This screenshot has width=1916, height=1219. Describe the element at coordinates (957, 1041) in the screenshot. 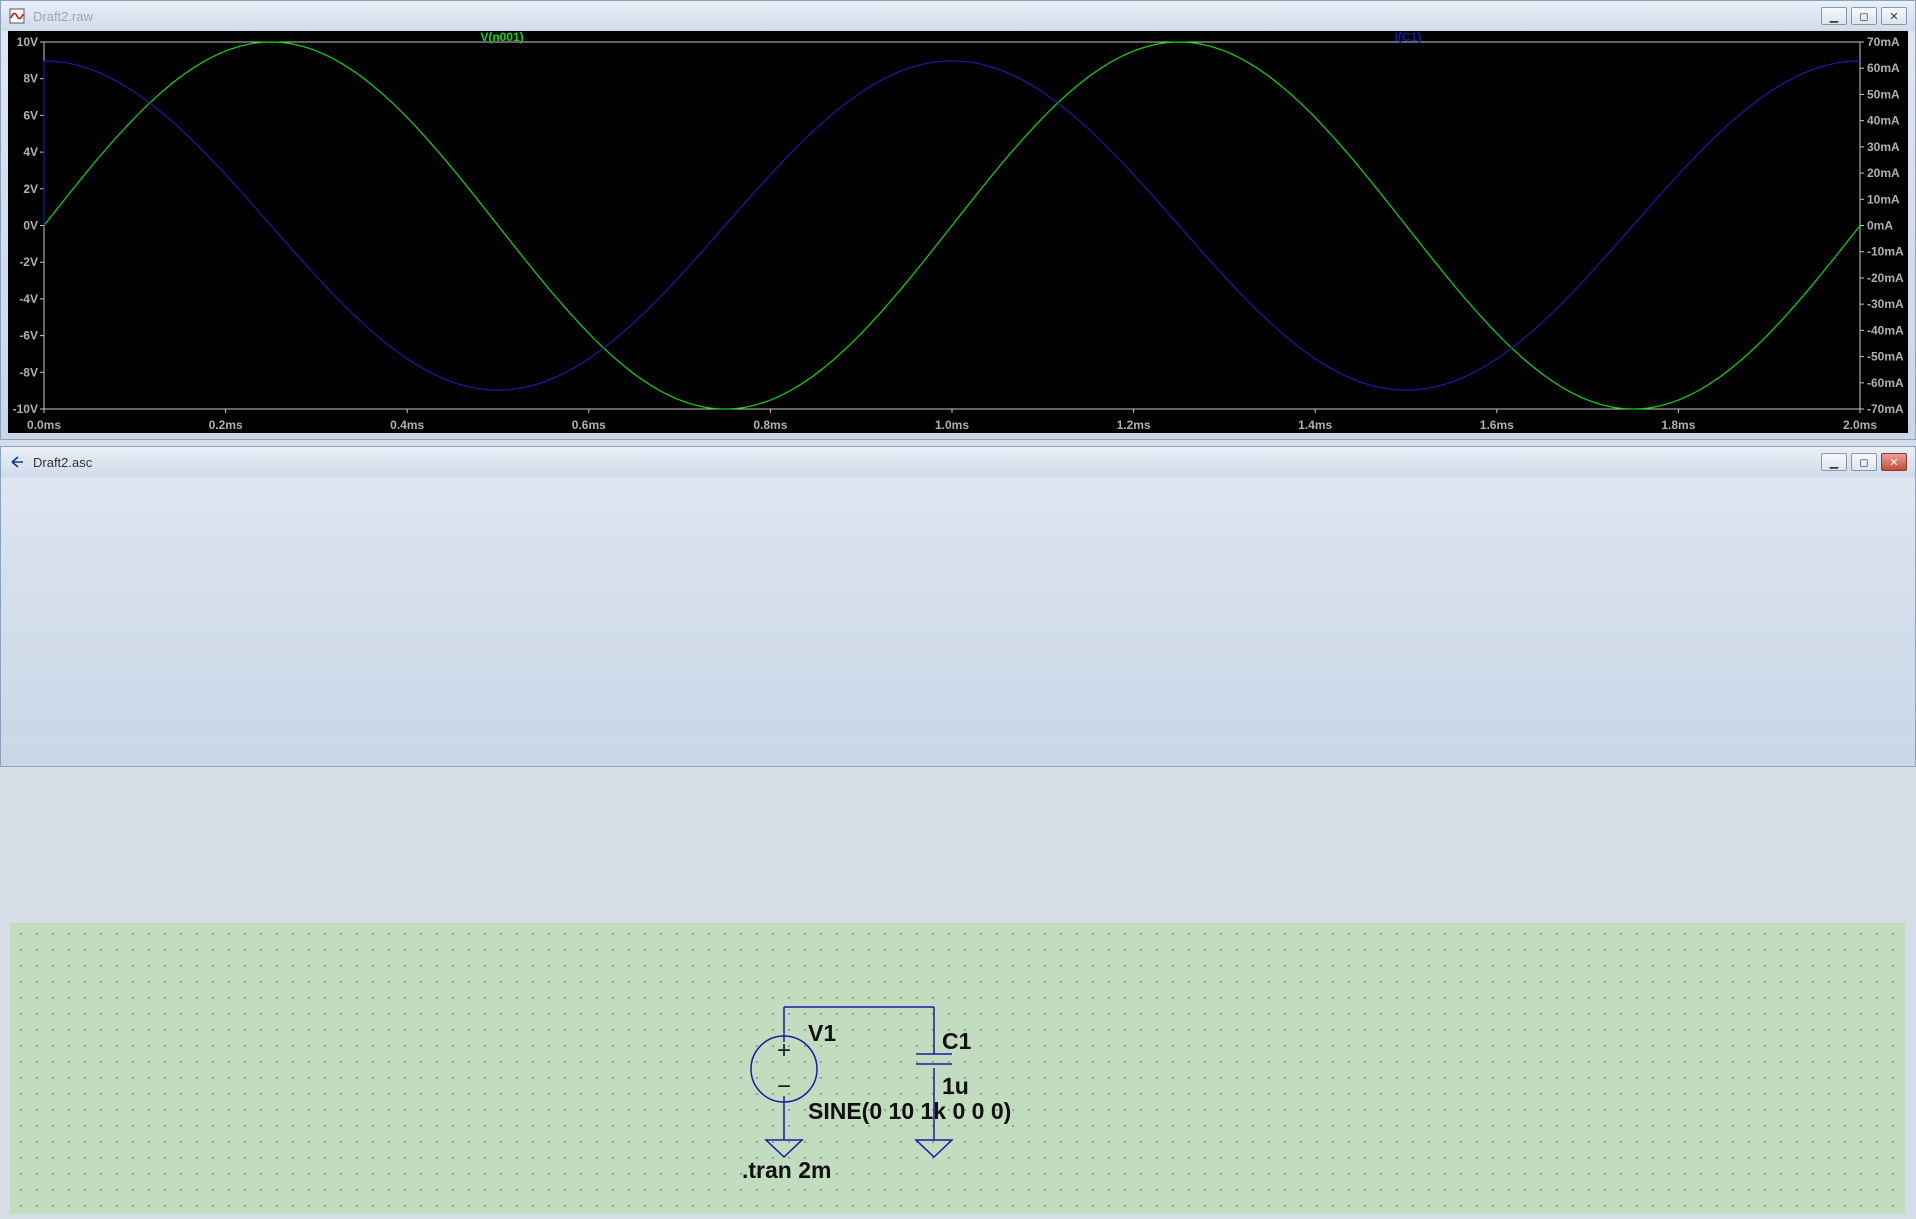

I see `capacitor-name-label: C1` at that location.